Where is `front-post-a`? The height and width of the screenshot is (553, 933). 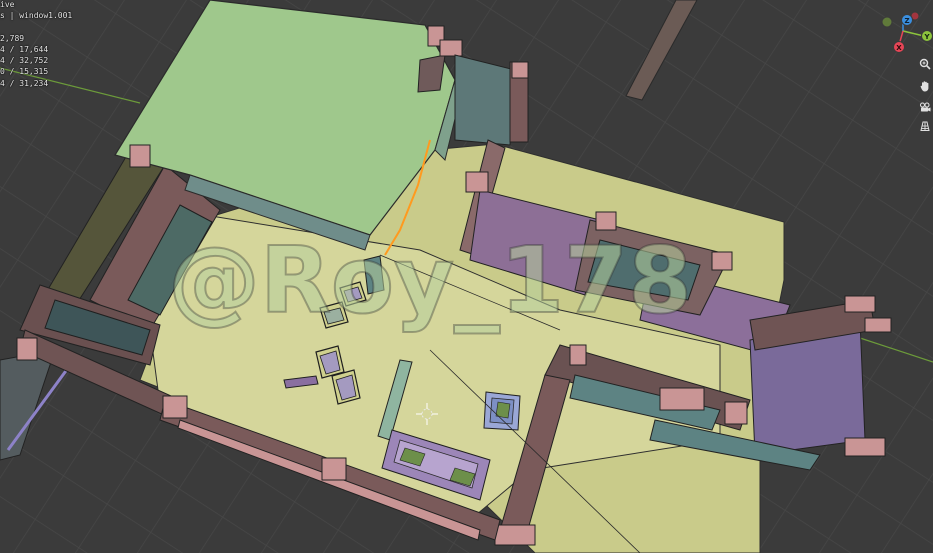 front-post-a is located at coordinates (175, 407).